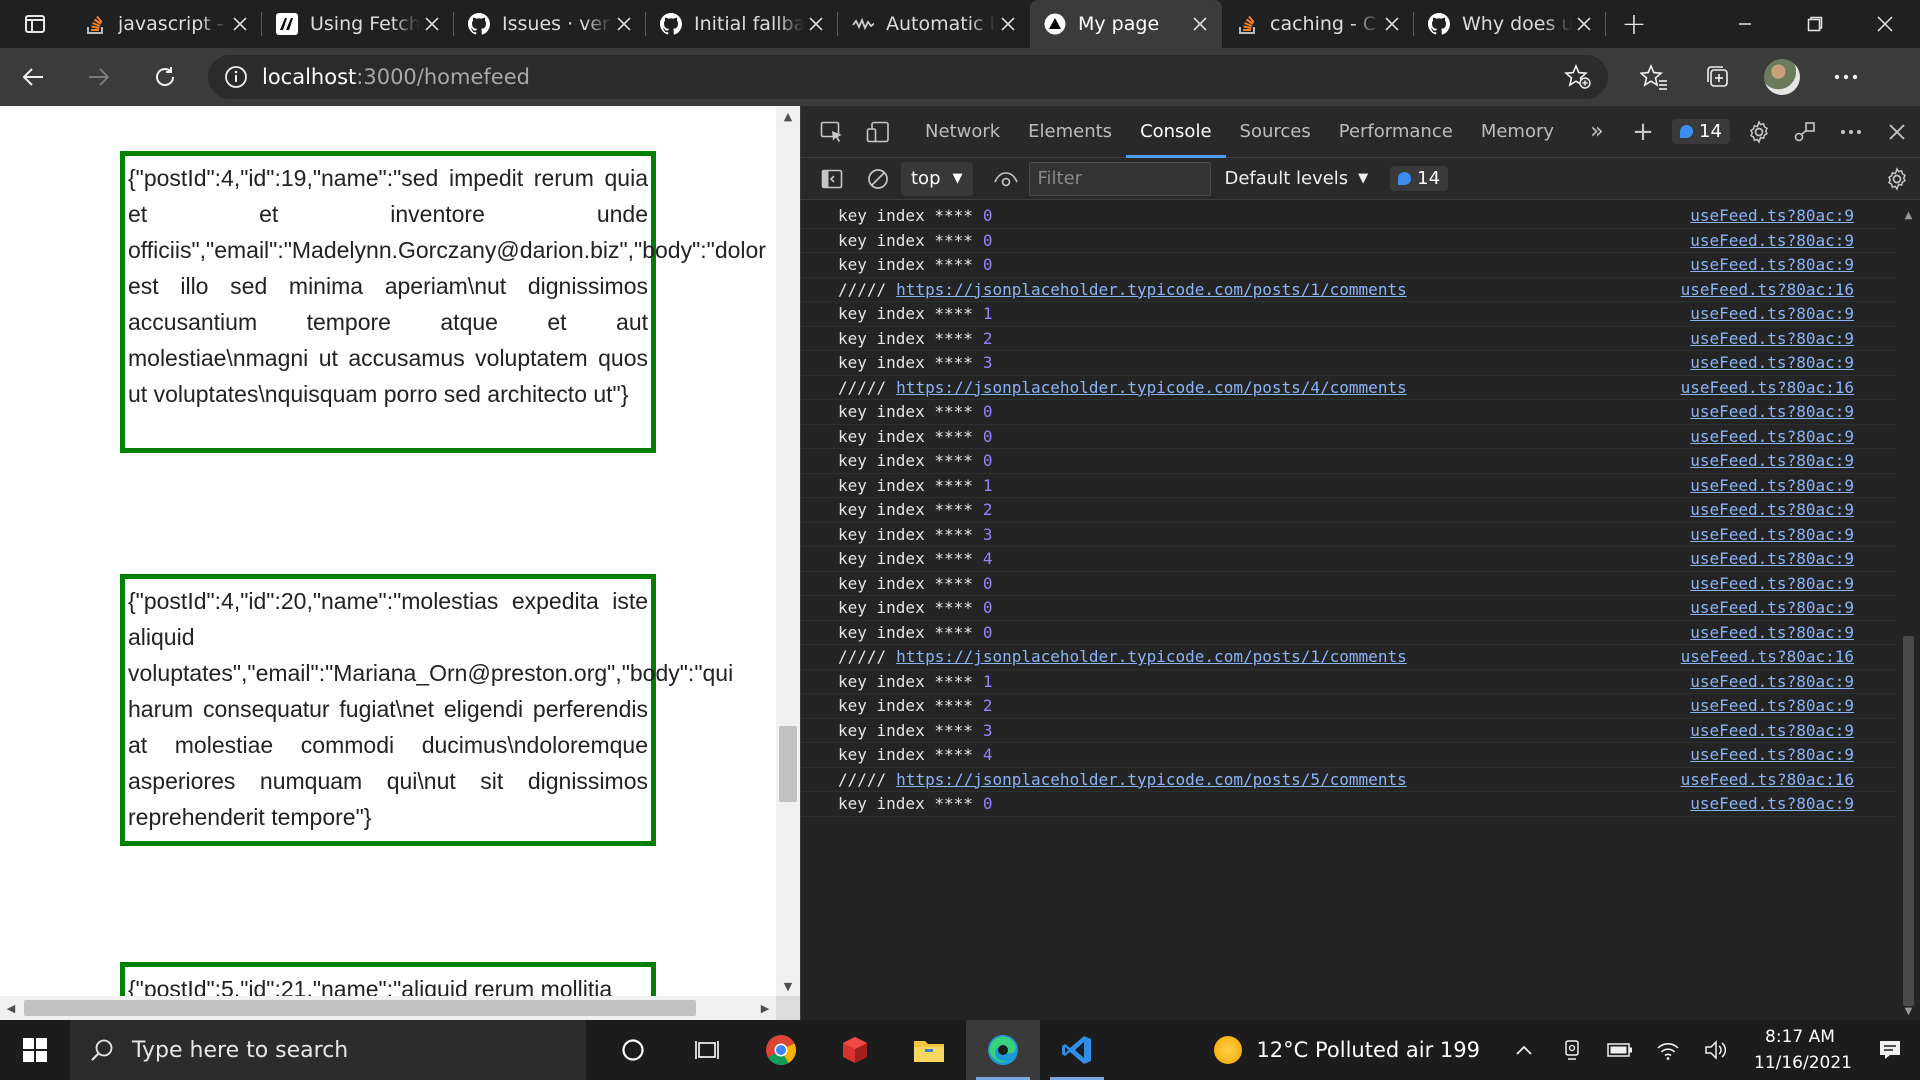  I want to click on customize-devtools-button, so click(1851, 132).